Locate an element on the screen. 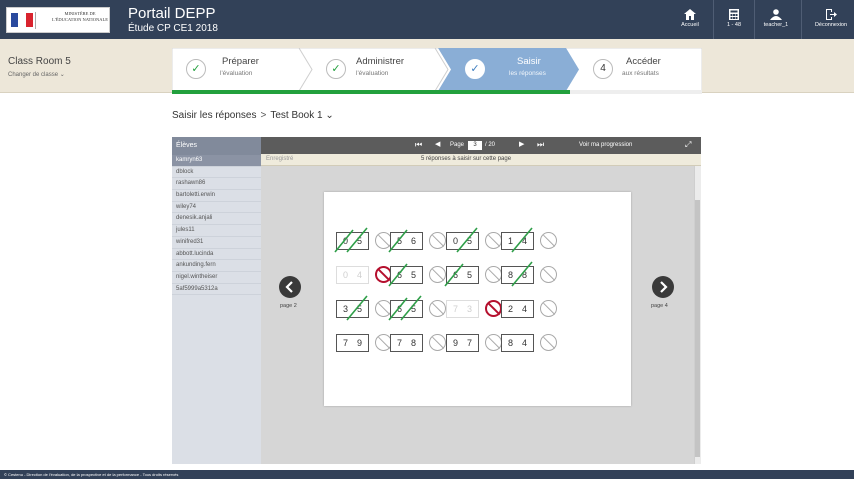 The width and height of the screenshot is (854, 479). answer-digit: 2 is located at coordinates (511, 309).